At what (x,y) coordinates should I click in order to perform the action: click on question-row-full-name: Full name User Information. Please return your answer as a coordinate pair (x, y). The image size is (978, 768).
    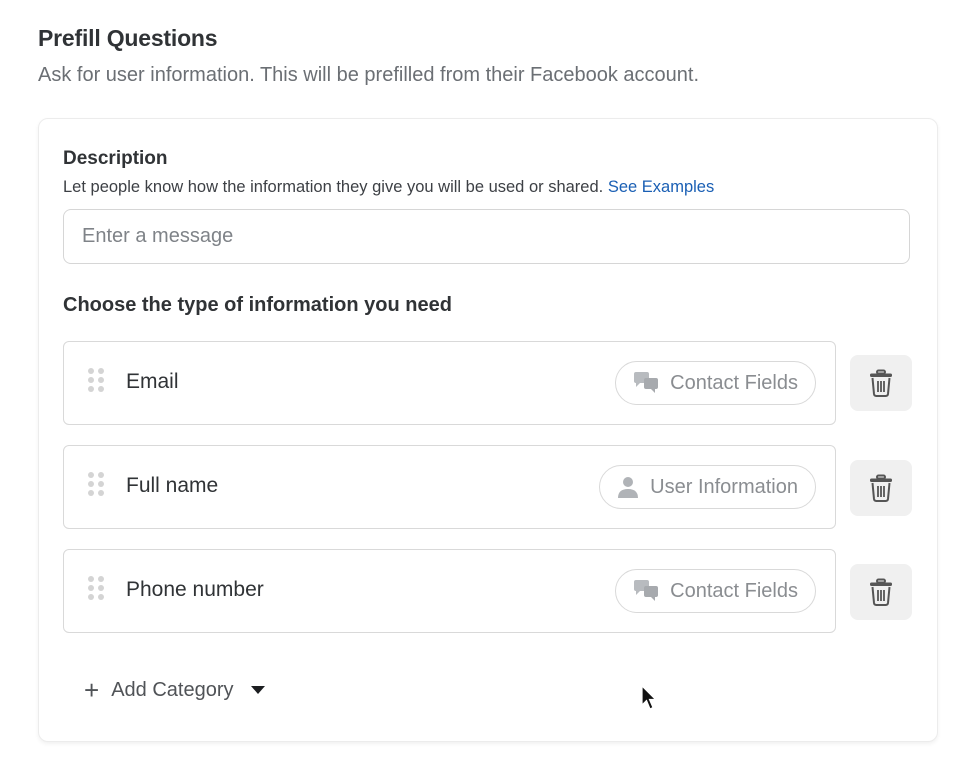
    Looking at the image, I should click on (449, 487).